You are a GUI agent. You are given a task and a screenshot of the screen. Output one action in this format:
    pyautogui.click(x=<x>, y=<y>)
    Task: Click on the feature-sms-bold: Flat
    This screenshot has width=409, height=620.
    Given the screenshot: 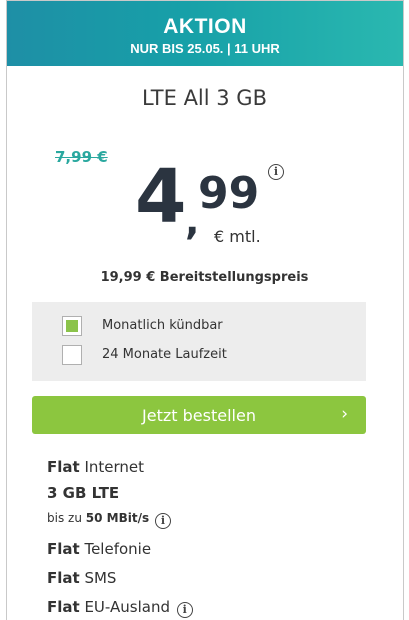 What is the action you would take?
    pyautogui.click(x=63, y=578)
    